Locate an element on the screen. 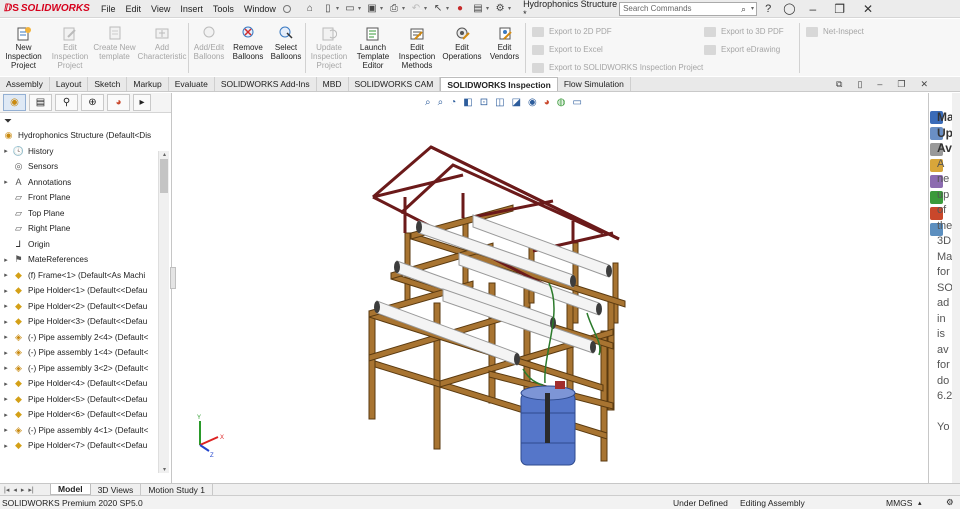 The width and height of the screenshot is (960, 509). menu-insert: Insert is located at coordinates (191, 9).